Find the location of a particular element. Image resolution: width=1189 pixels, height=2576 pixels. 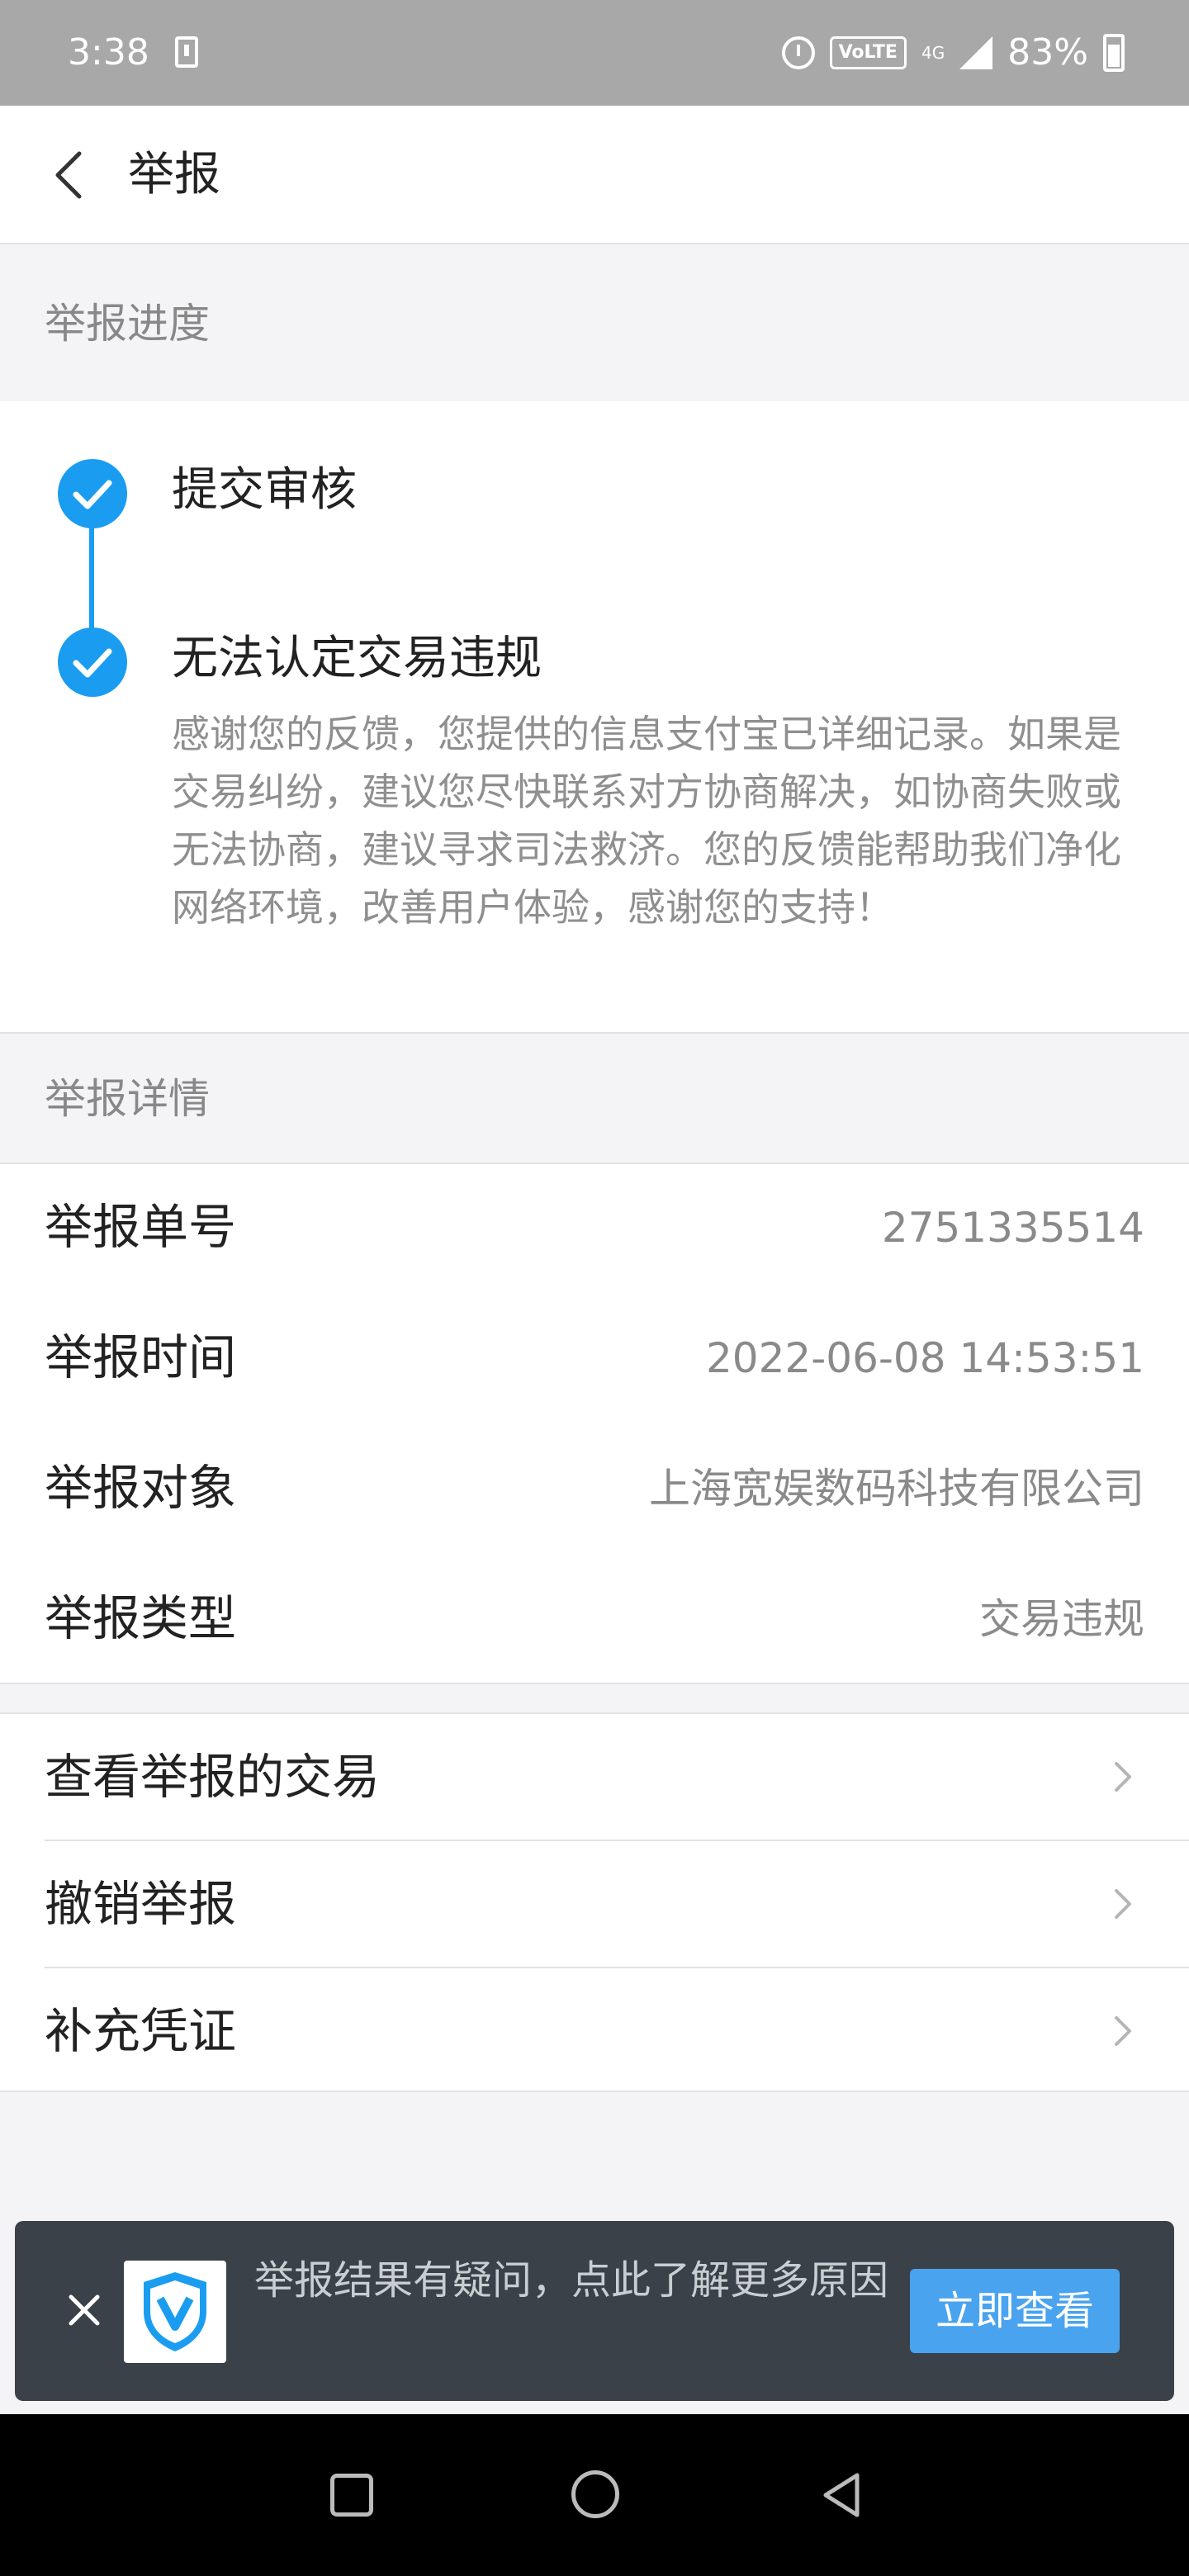

detail-row-id: 举报单号 2751335514 is located at coordinates (594, 1229).